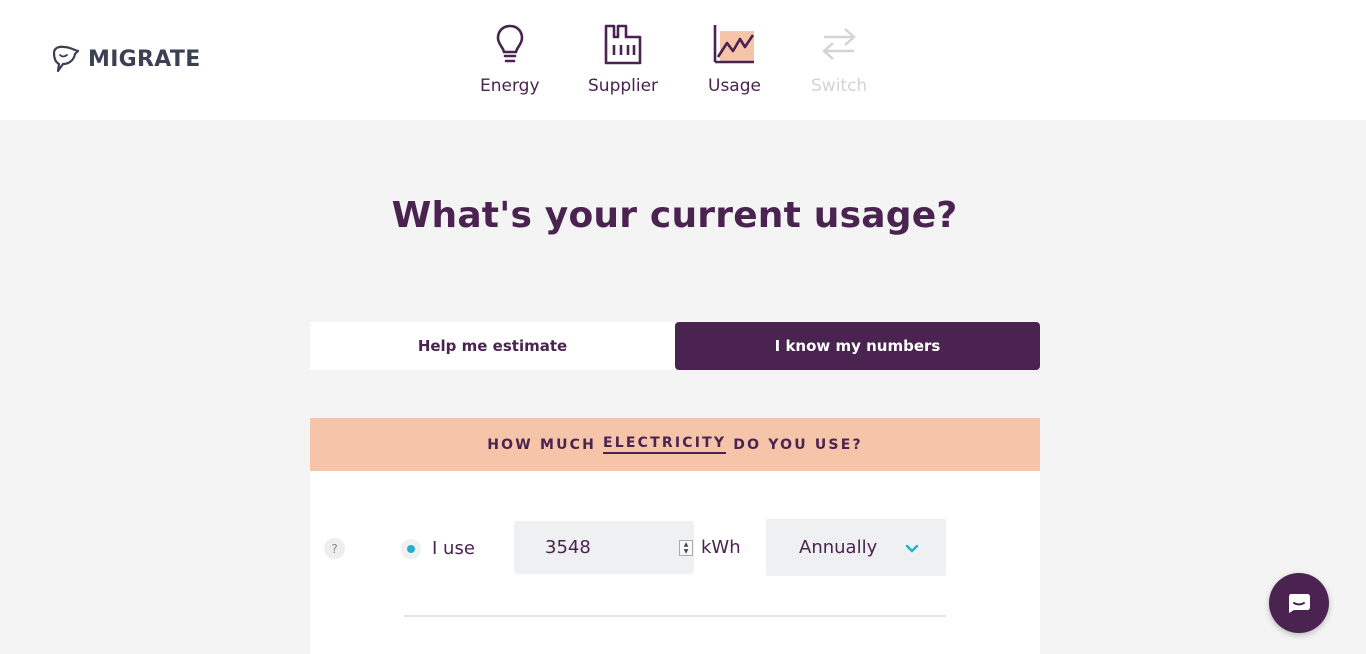  What do you see at coordinates (798, 444) in the screenshot?
I see `banner-suffix: DO YOU USE?` at bounding box center [798, 444].